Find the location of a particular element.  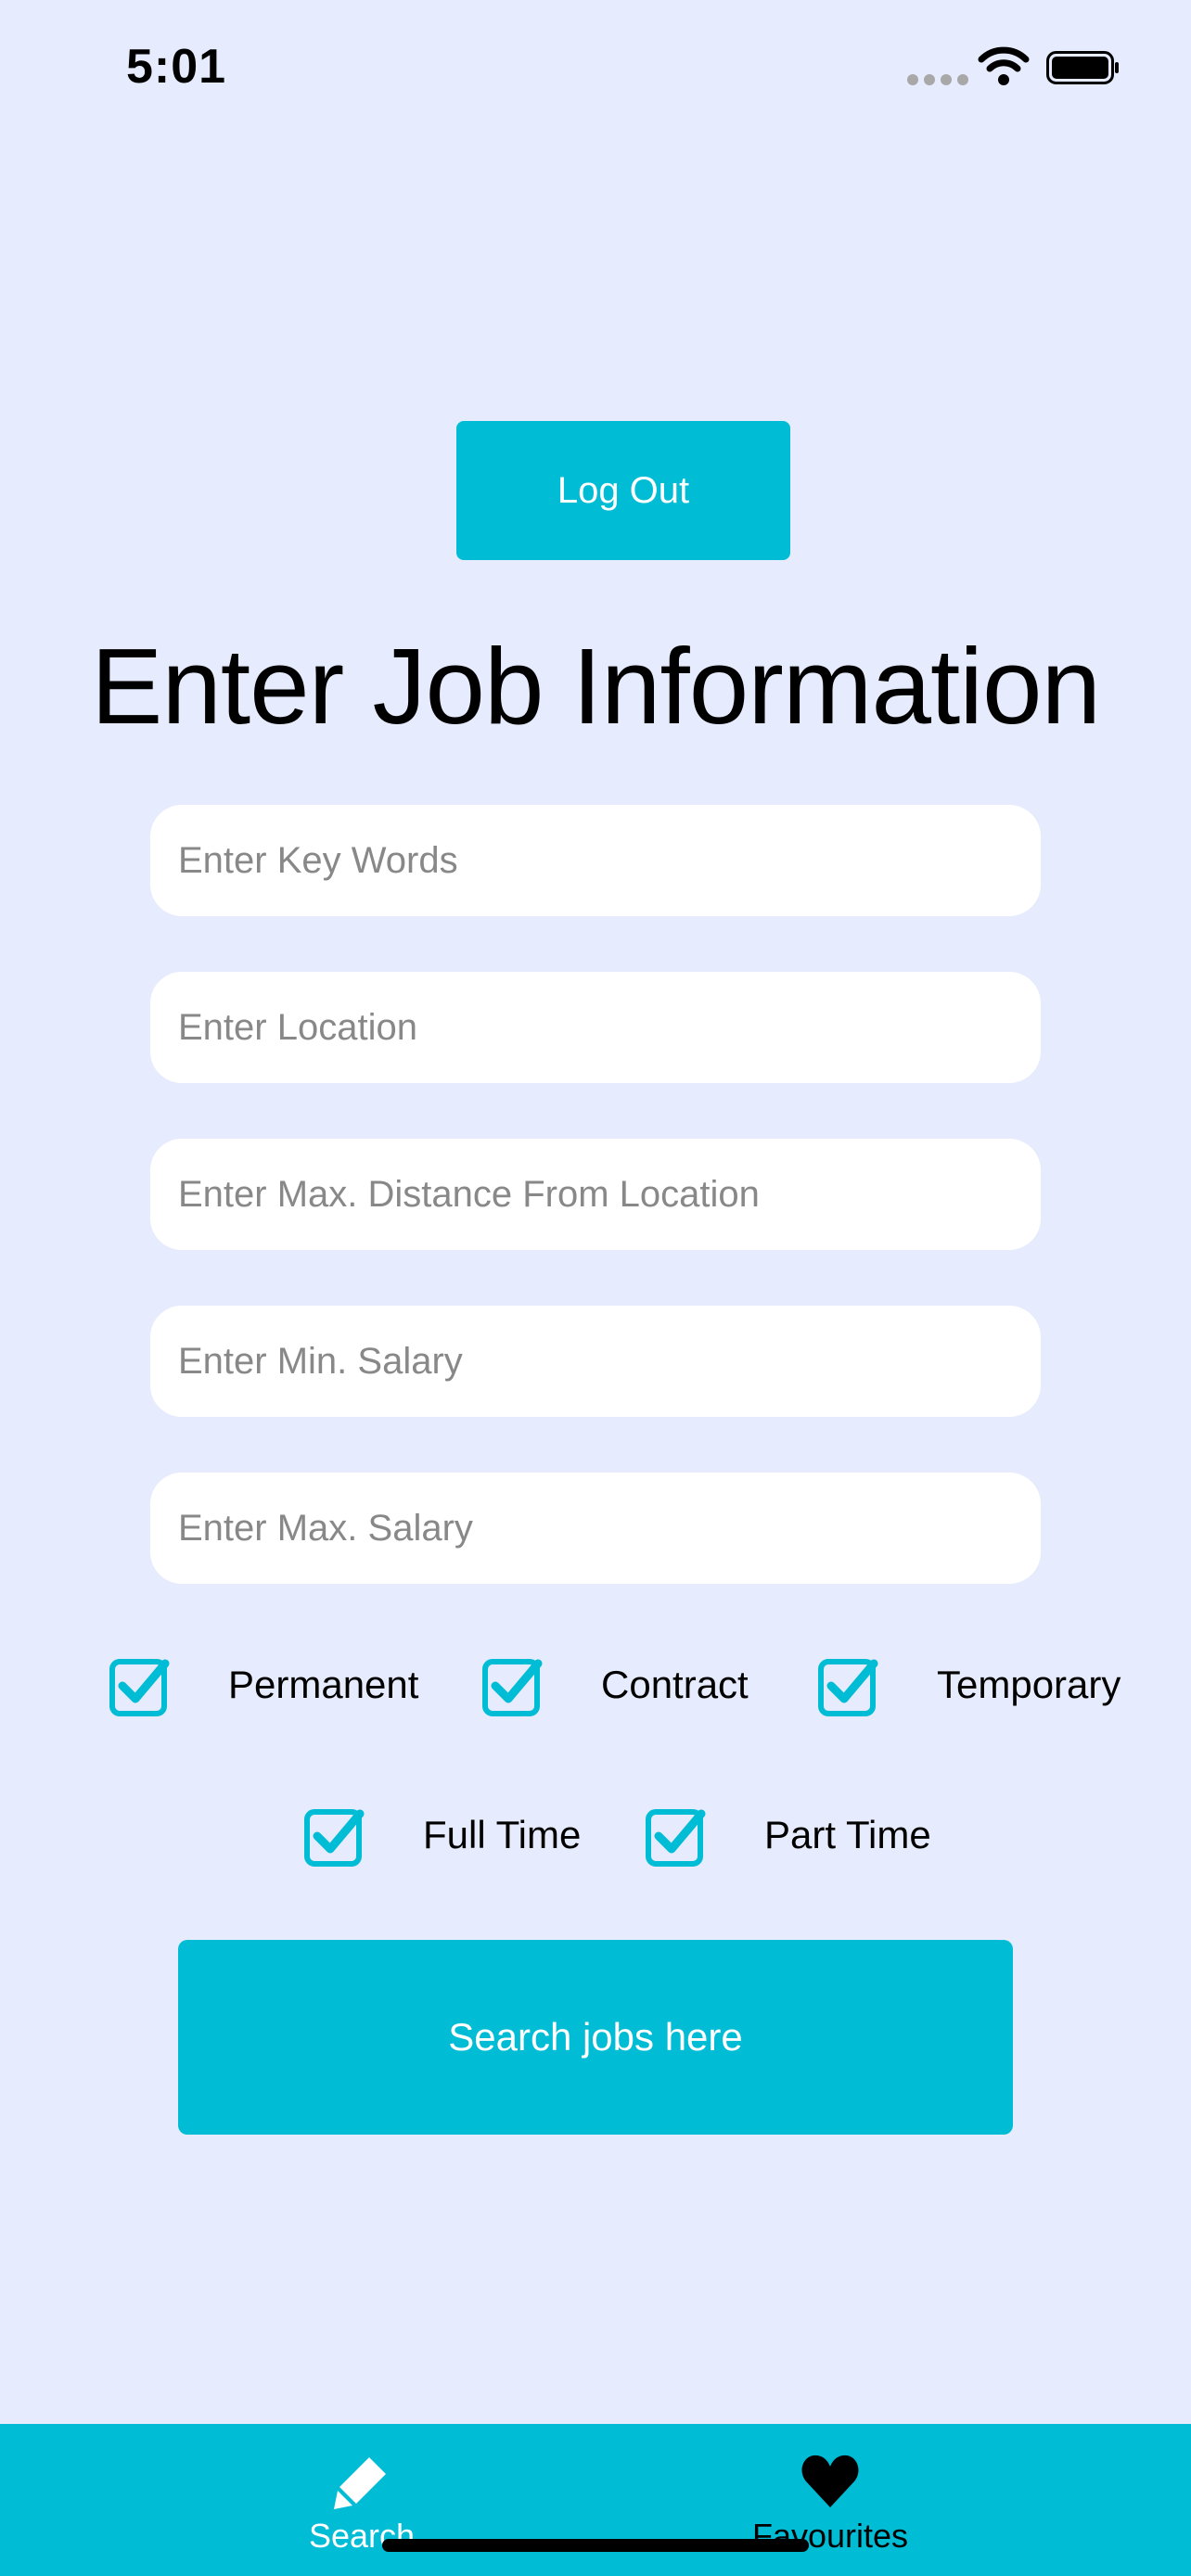

temporary-checkbox: Temporary is located at coordinates (969, 1685).